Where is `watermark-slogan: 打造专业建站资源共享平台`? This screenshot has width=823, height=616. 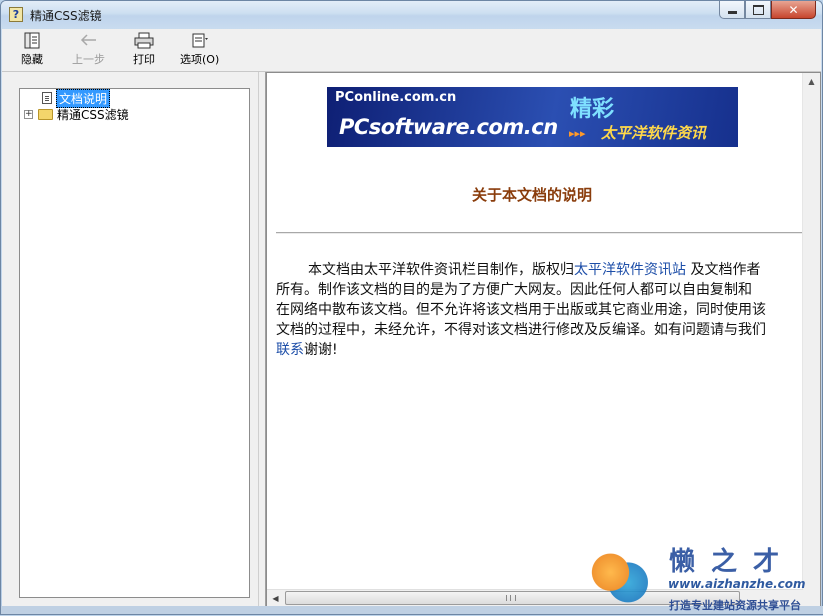
watermark-slogan: 打造专业建站资源共享平台 is located at coordinates (735, 605).